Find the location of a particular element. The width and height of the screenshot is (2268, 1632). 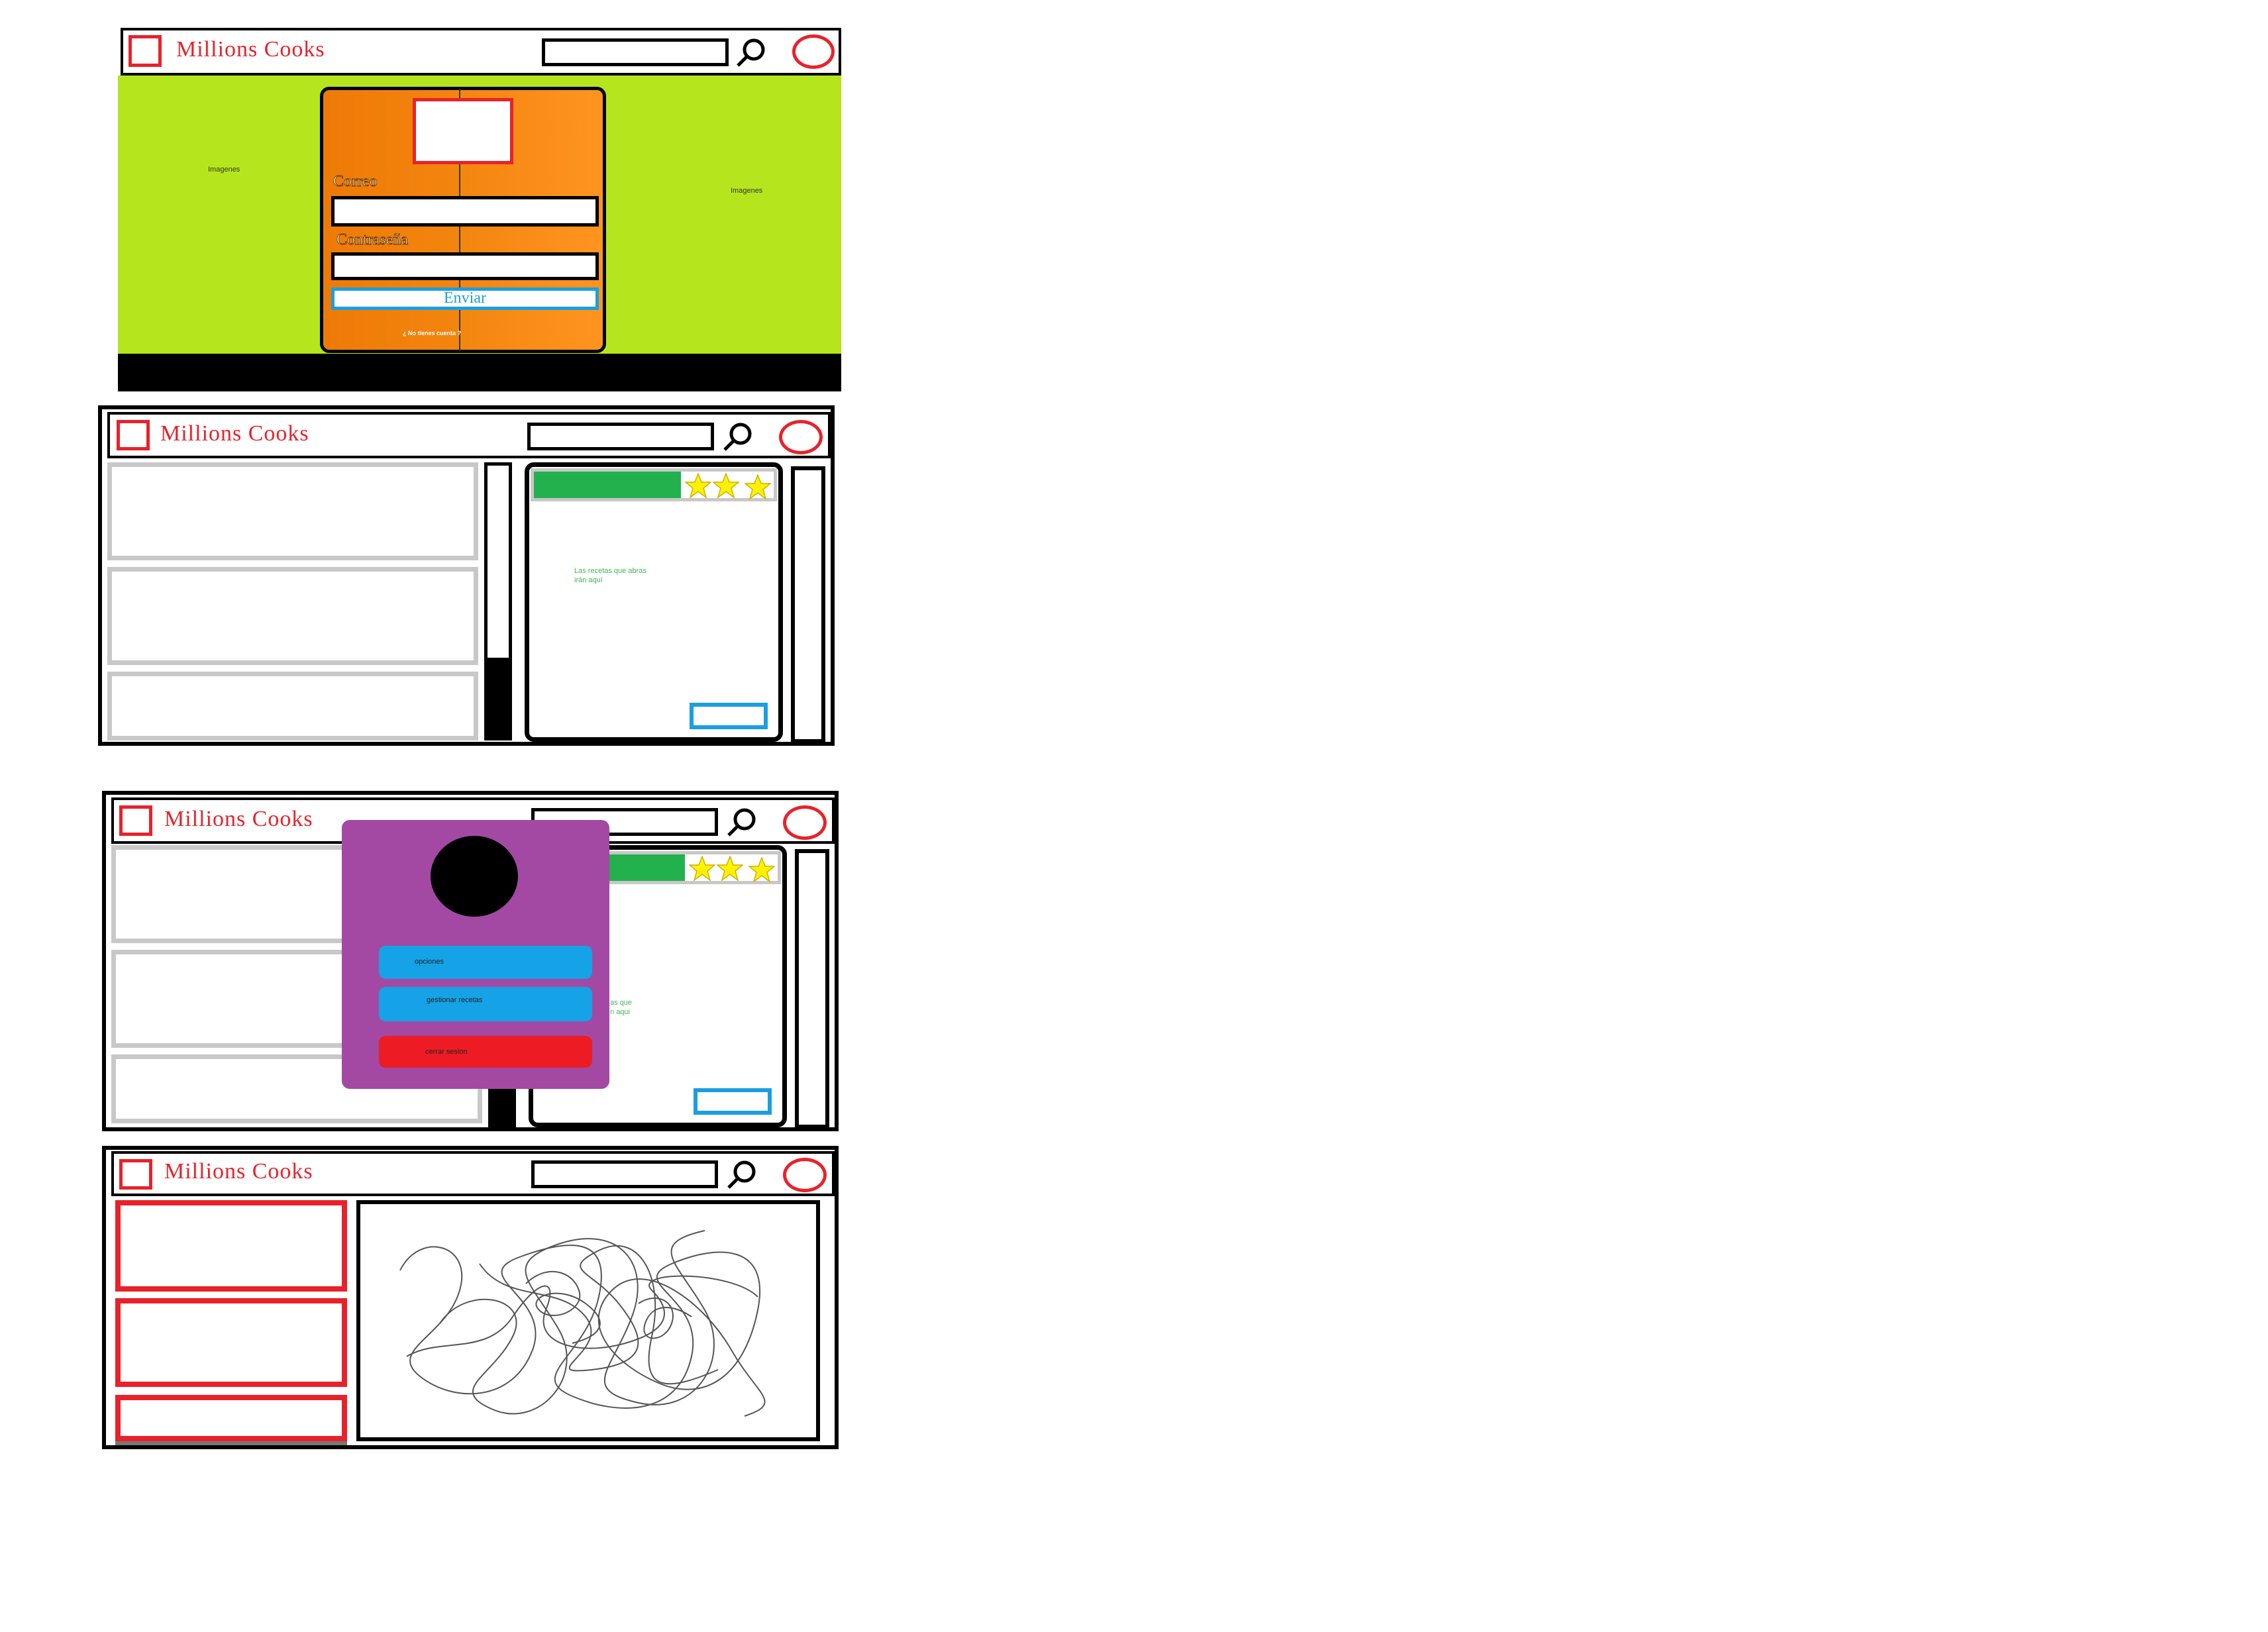

rating-bar is located at coordinates (654, 484).